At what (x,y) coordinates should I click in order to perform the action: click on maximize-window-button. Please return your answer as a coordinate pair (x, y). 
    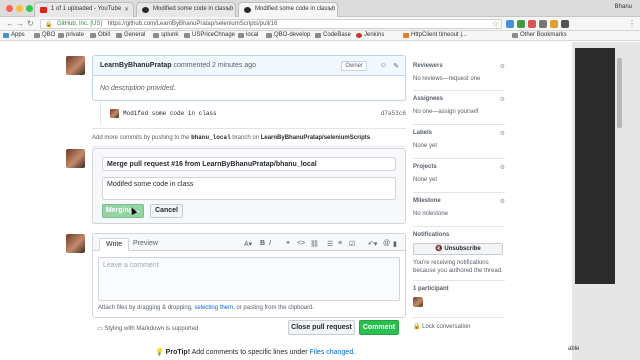
    Looking at the image, I should click on (29, 8).